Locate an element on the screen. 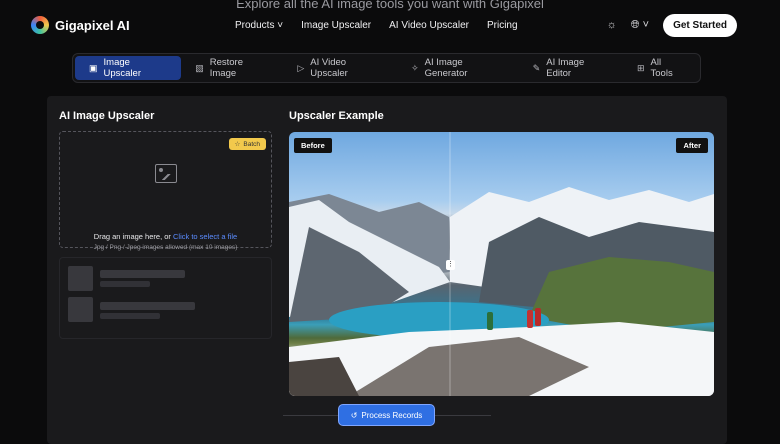 The height and width of the screenshot is (444, 780). before-label: Before is located at coordinates (313, 145).